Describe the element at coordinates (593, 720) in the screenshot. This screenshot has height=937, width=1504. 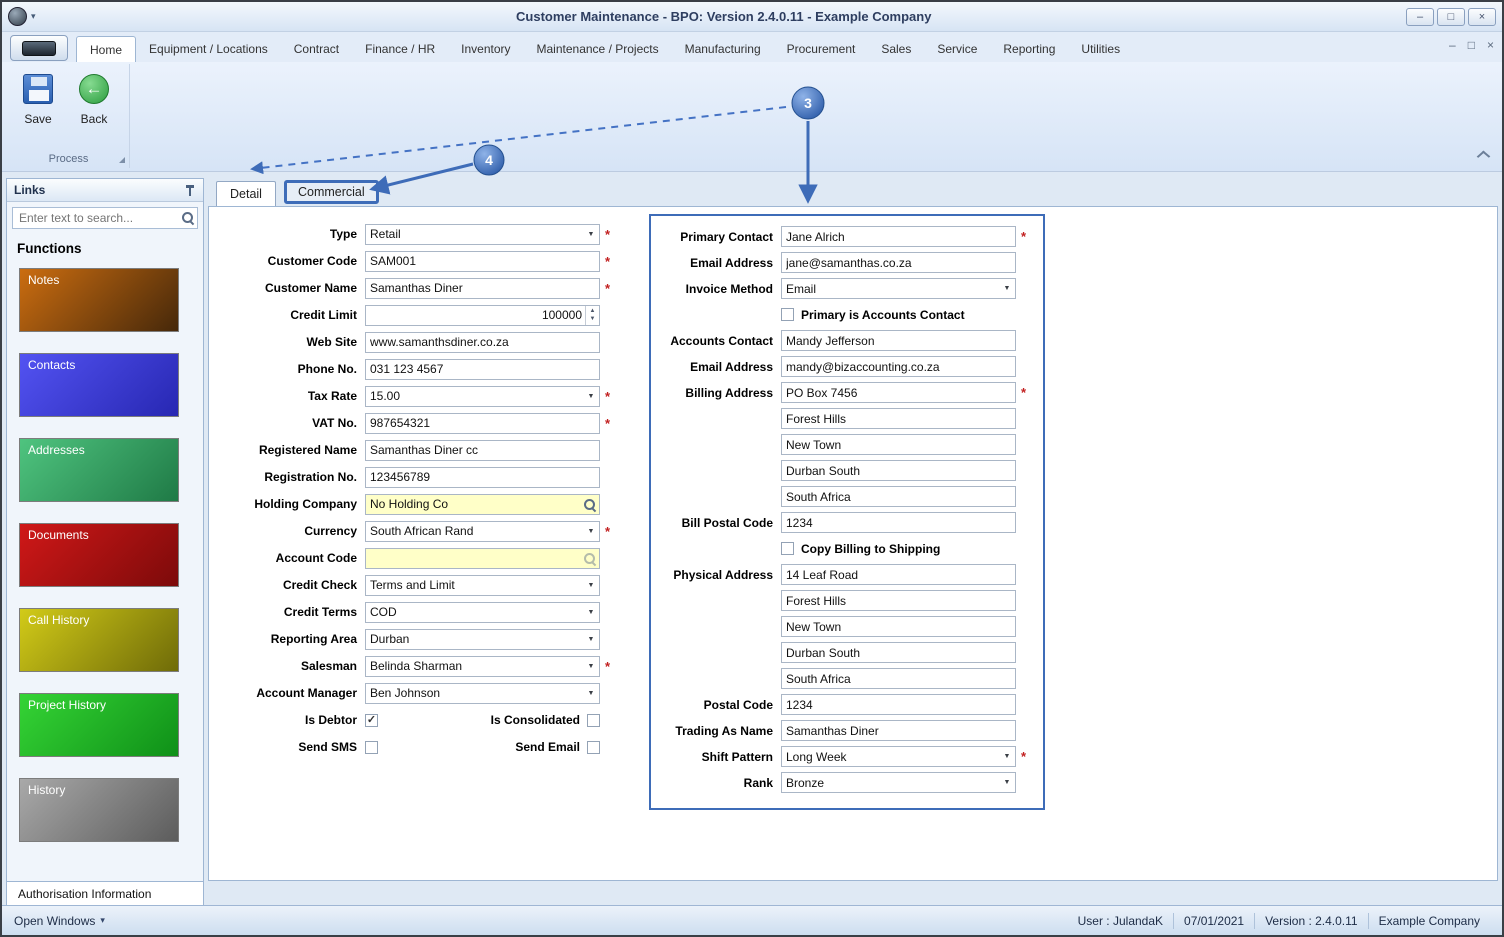
I see `is-consolidated-checkbox` at that location.